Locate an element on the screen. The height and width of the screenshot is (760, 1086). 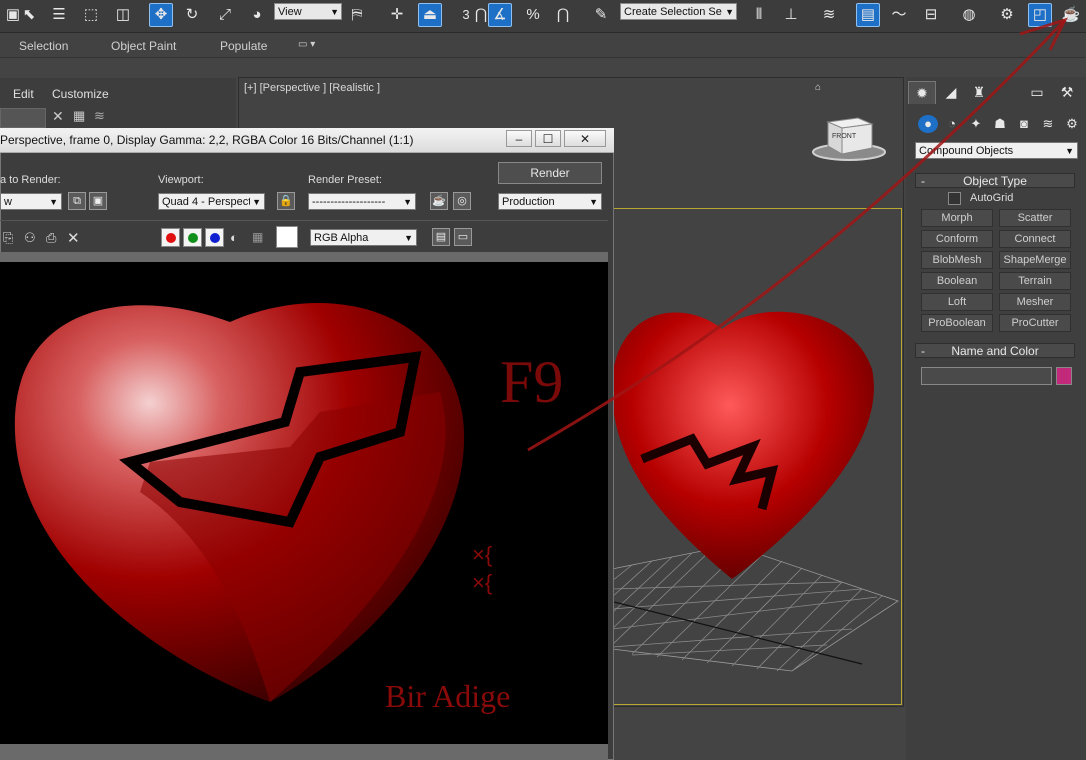
area-to-render-select: w ▼ is located at coordinates (31, 201).